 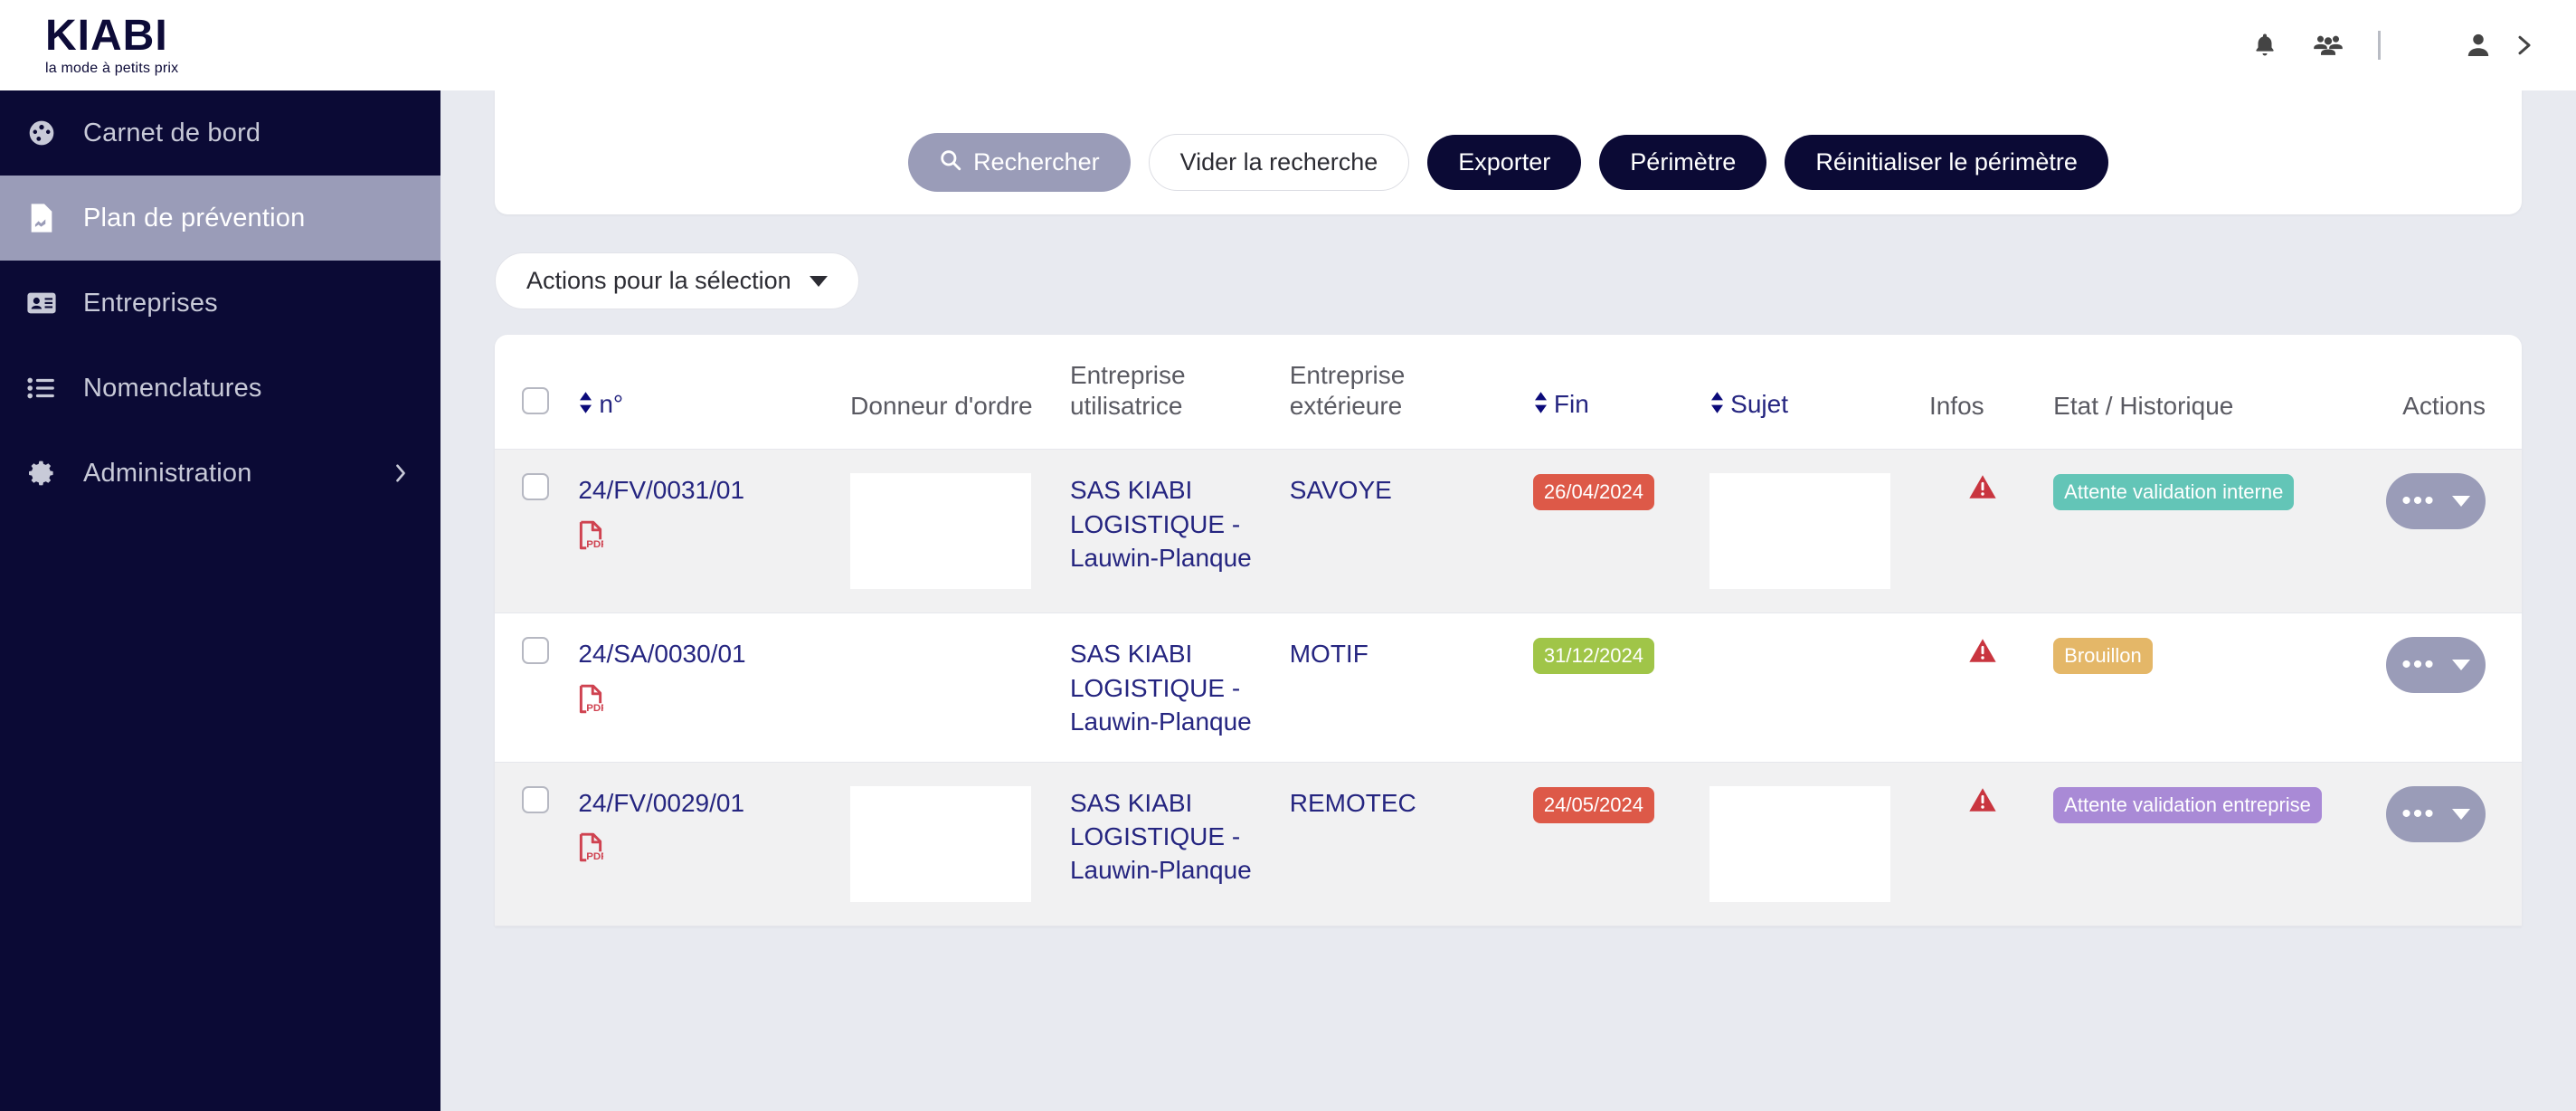 I want to click on header-actions, so click(x=2393, y=45).